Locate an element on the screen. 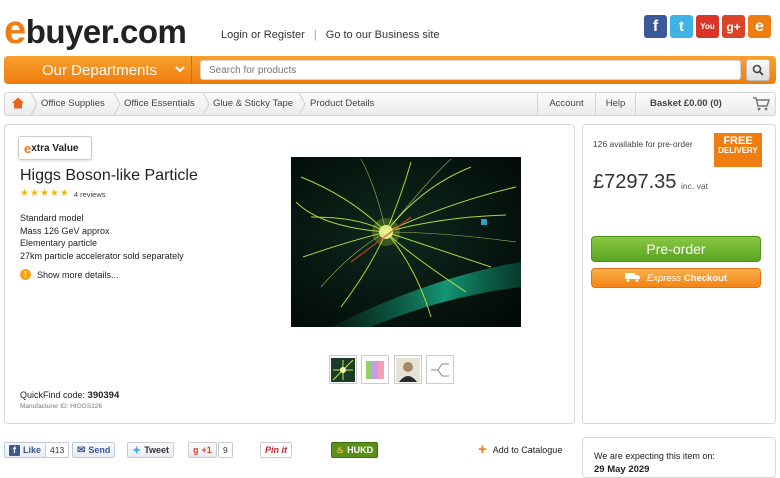 Image resolution: width=780 pixels, height=478 pixels. breadcrumb-office-supplies: Office Supplies is located at coordinates (73, 104).